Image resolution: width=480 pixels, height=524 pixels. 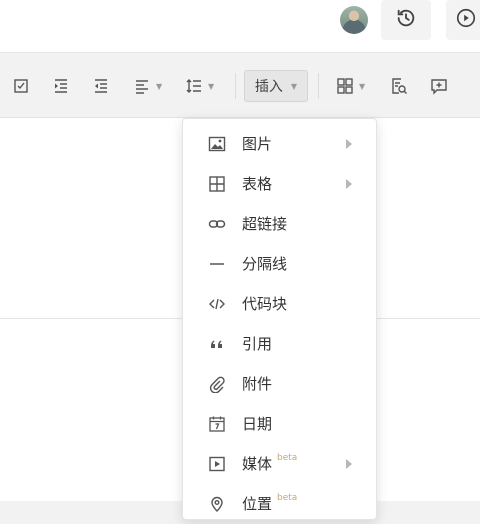 I want to click on checkbox-icon, so click(x=21, y=86).